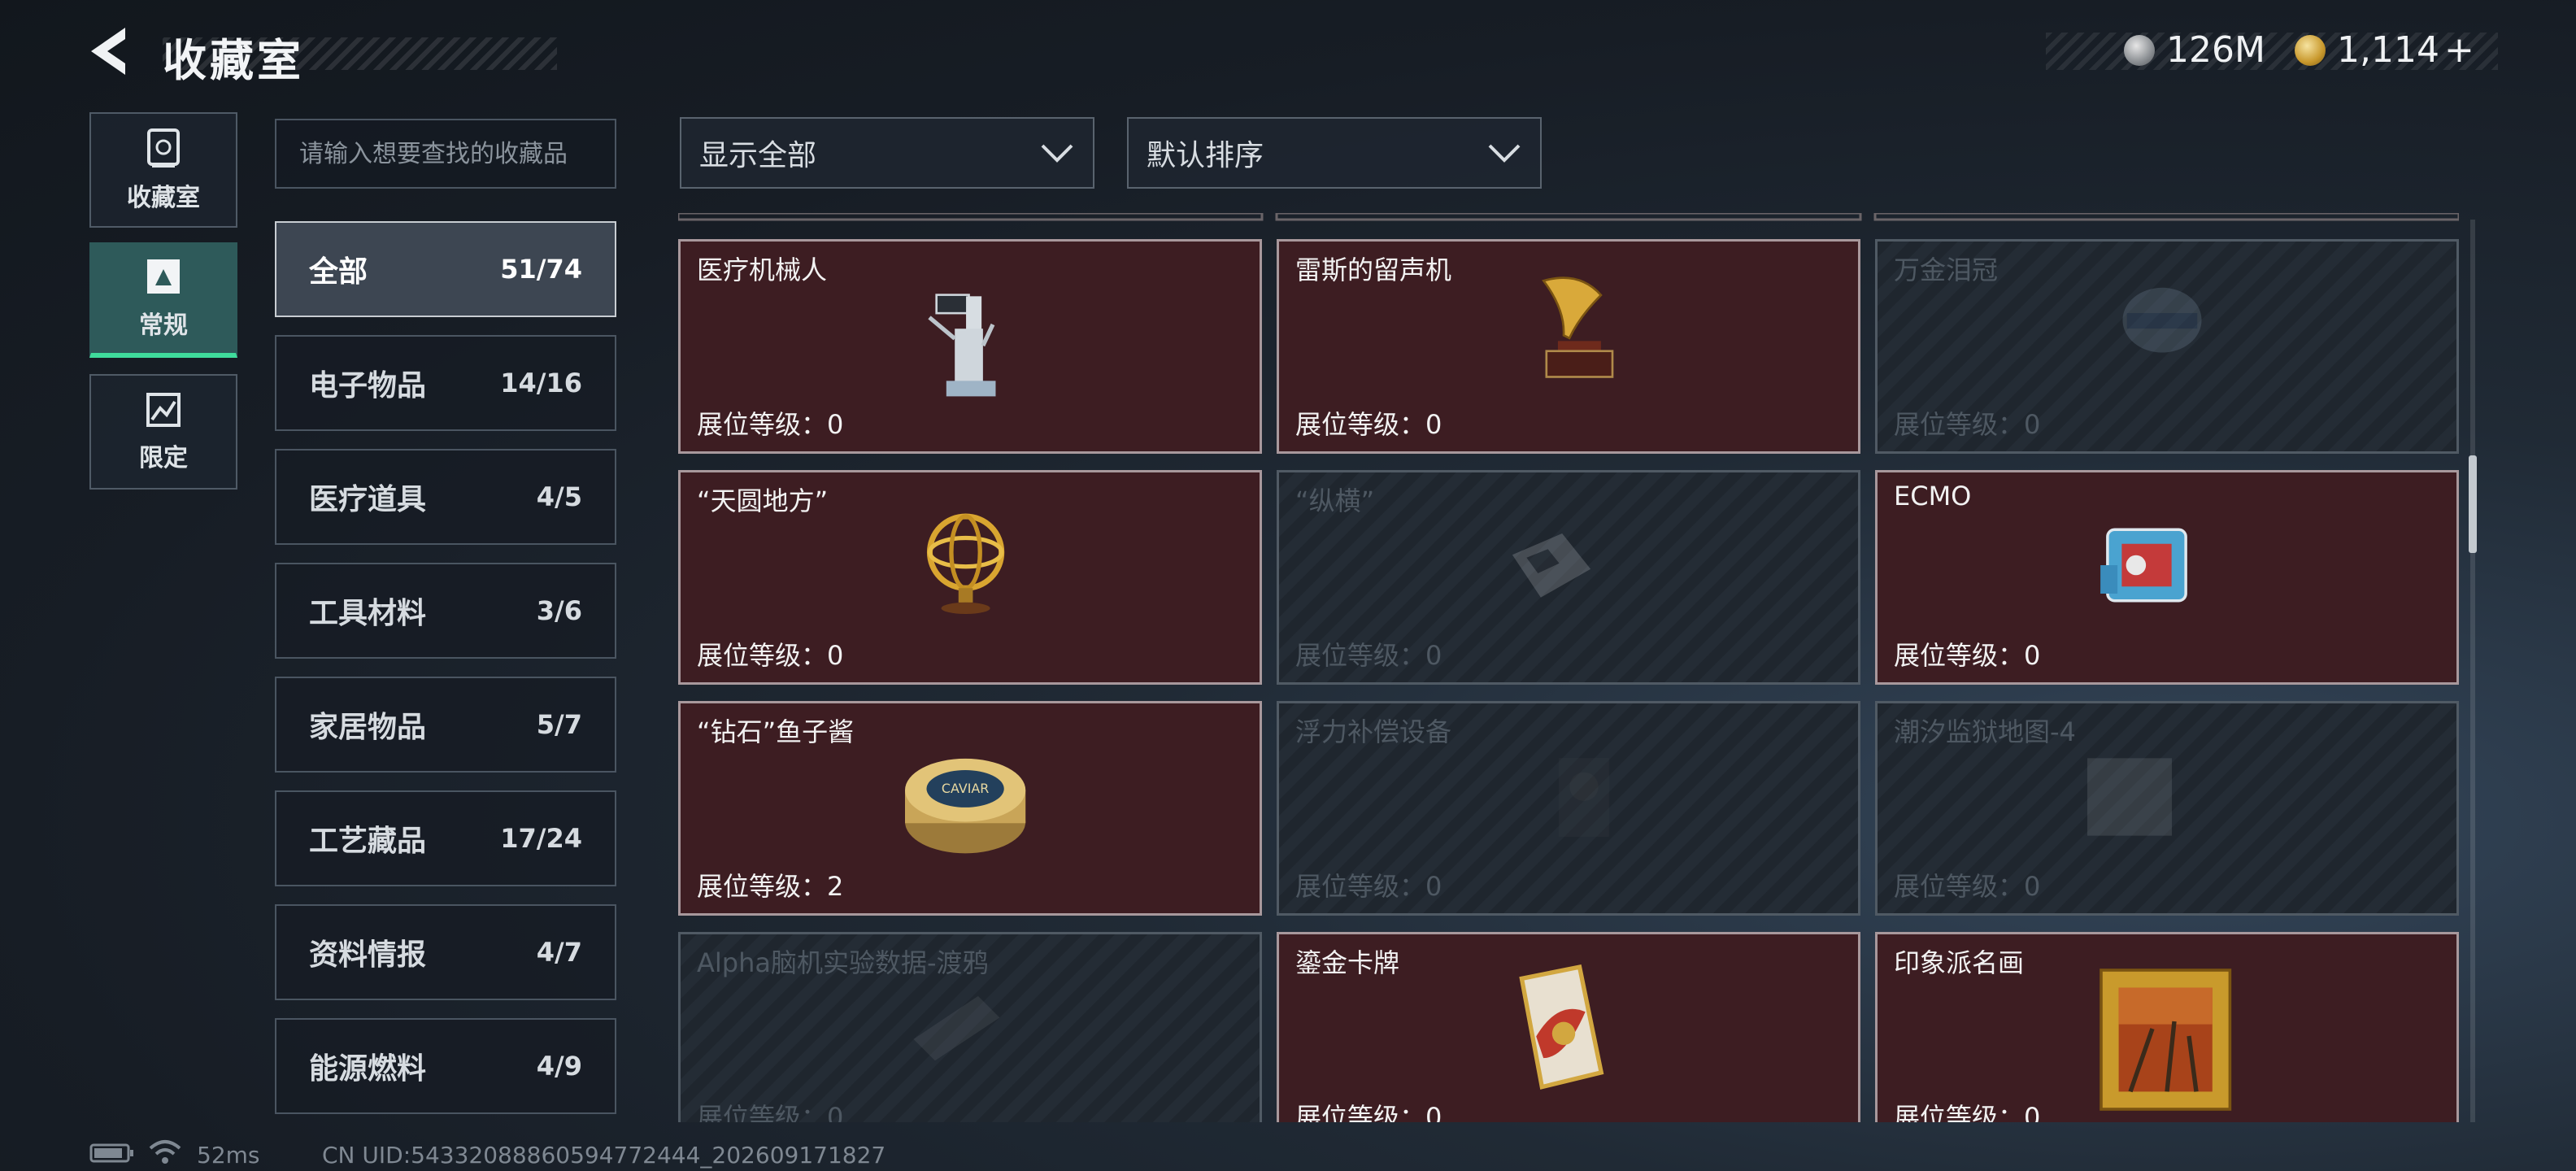 This screenshot has height=1171, width=2576. Describe the element at coordinates (446, 269) in the screenshot. I see `category-0: 全部 51/74` at that location.